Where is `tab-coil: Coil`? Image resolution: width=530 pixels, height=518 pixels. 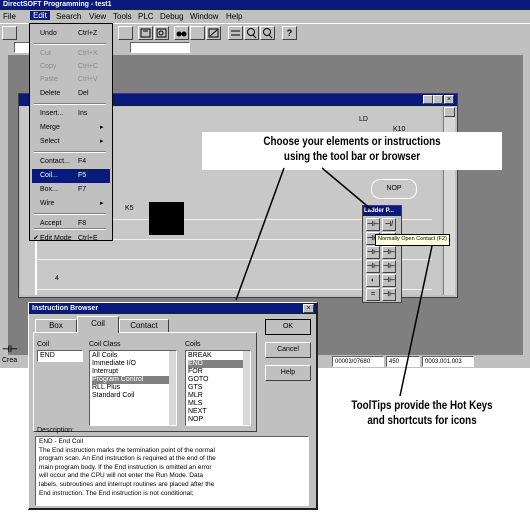
tab-coil: Coil is located at coordinates (98, 324).